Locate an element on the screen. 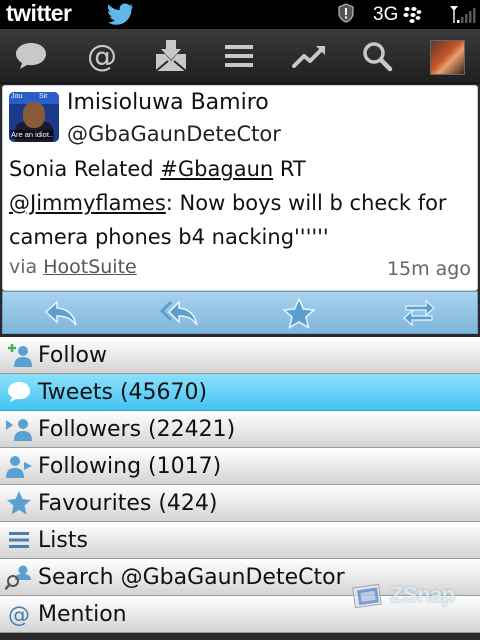 This screenshot has height=640, width=480. menu-item-label: Follow is located at coordinates (73, 355).